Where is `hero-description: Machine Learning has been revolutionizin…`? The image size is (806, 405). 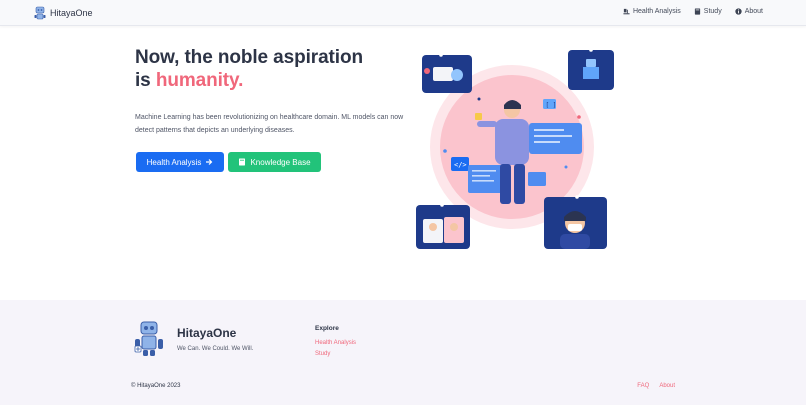
hero-description: Machine Learning has been revolutionizin… is located at coordinates (269, 124).